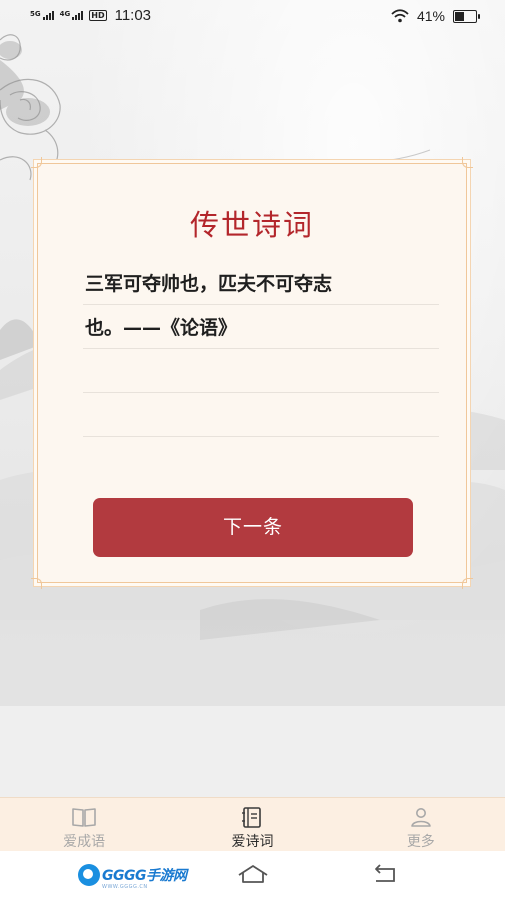 The image size is (505, 899). What do you see at coordinates (460, 16) in the screenshot?
I see `battery-level-fill` at bounding box center [460, 16].